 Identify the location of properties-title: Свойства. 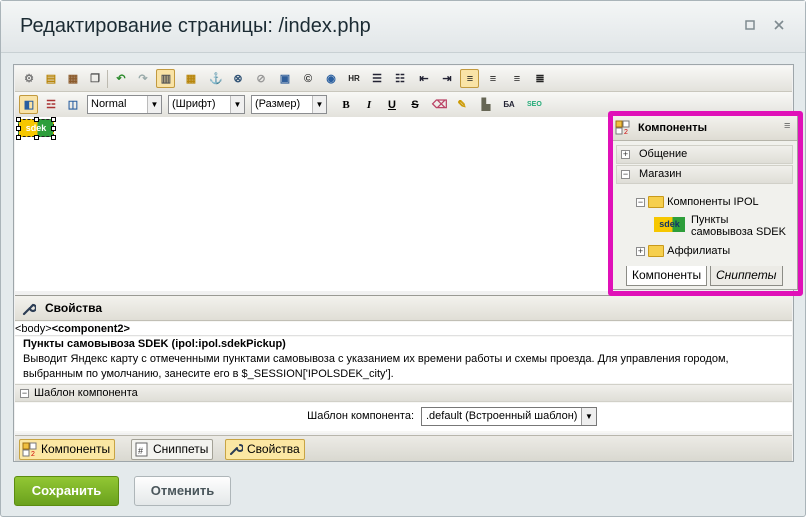
(74, 308).